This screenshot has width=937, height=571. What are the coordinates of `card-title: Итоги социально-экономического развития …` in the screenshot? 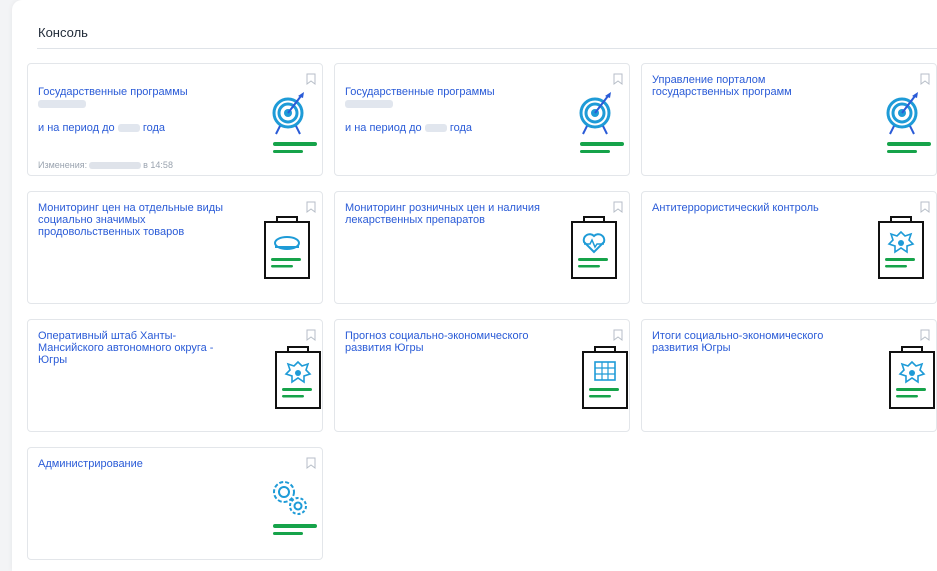 It's located at (738, 342).